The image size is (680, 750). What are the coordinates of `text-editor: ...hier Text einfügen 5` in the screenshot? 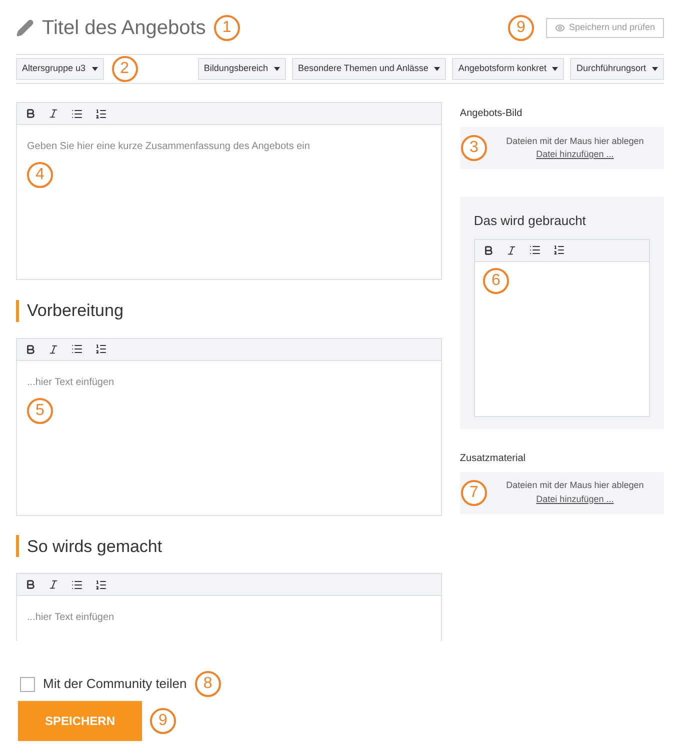 It's located at (229, 427).